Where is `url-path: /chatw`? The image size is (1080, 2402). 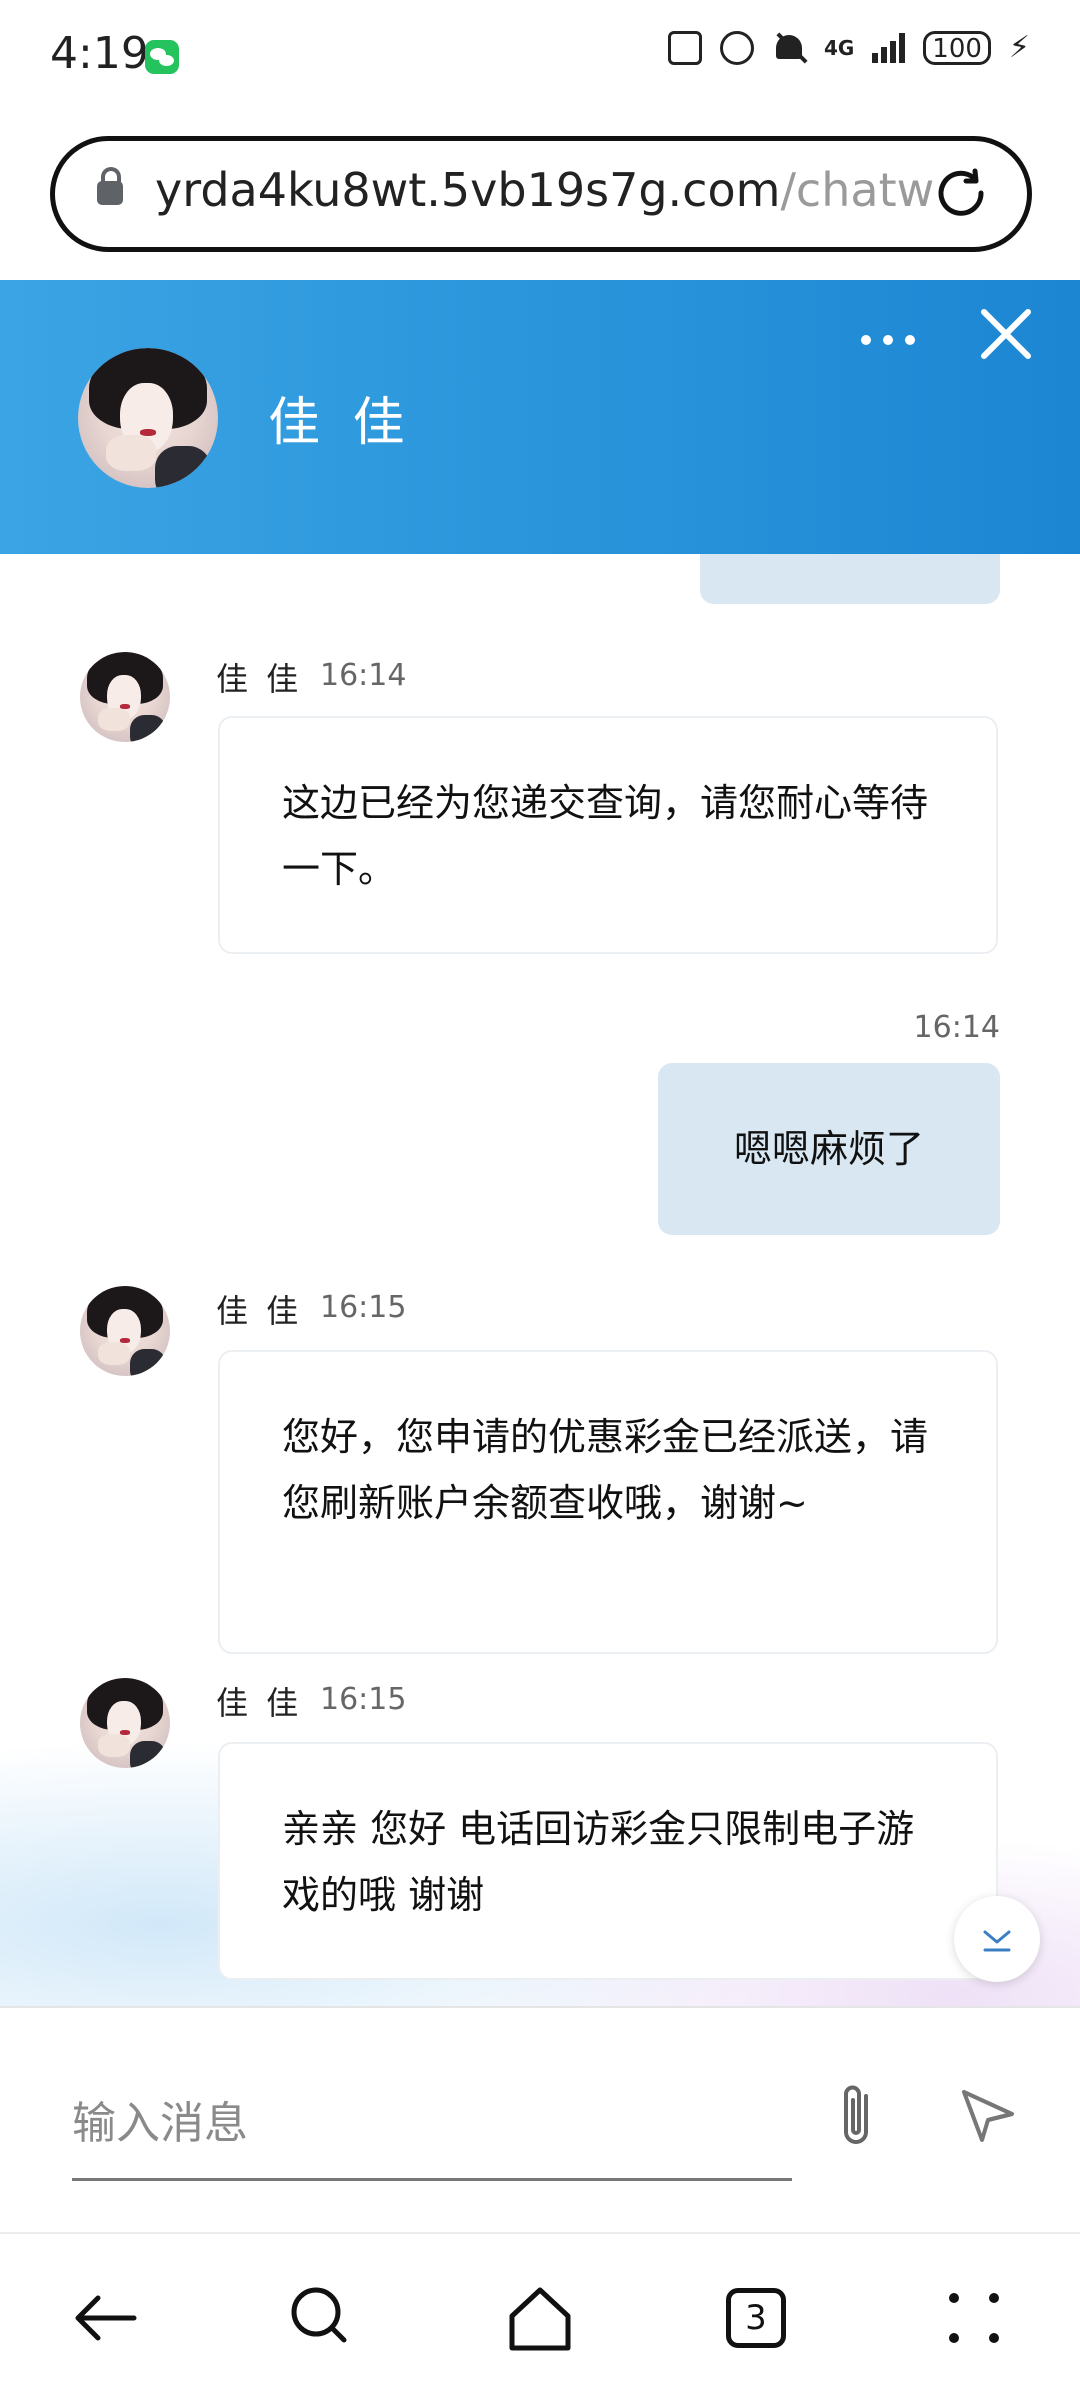
url-path: /chatw is located at coordinates (857, 190).